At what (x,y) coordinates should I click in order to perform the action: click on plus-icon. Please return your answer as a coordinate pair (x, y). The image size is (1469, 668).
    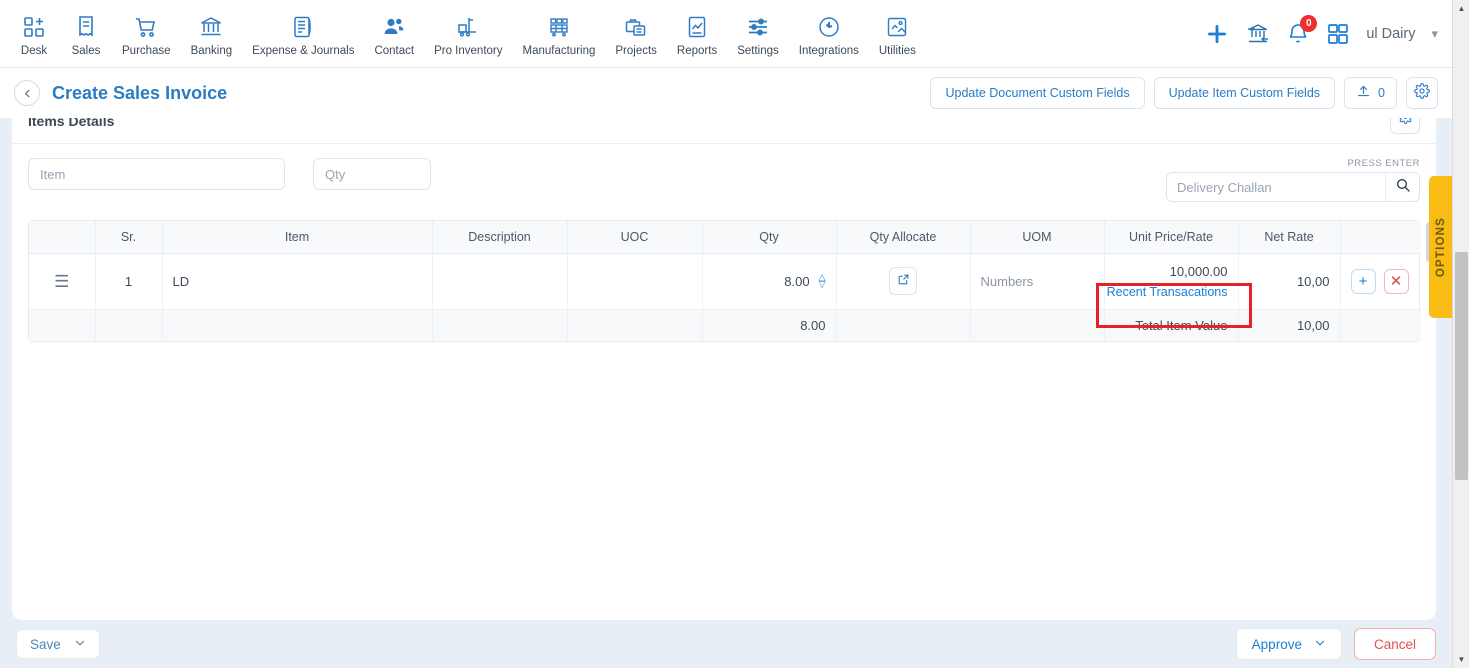
    Looking at the image, I should click on (1217, 34).